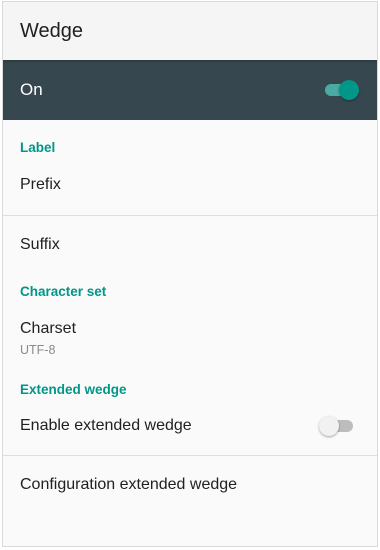 The image size is (380, 550). Describe the element at coordinates (190, 31) in the screenshot. I see `app-bar: Wedge` at that location.